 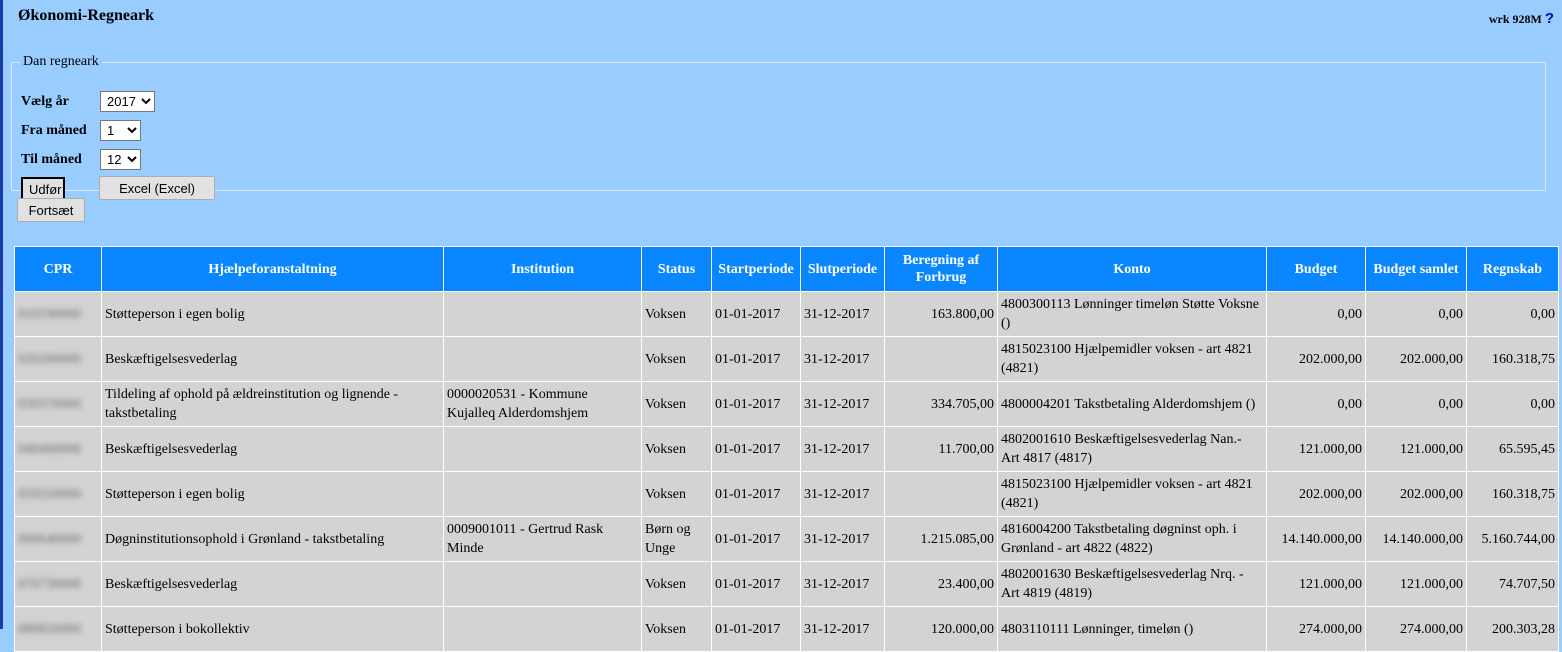 What do you see at coordinates (1316, 629) in the screenshot?
I see `budget-cell: 274.000,00` at bounding box center [1316, 629].